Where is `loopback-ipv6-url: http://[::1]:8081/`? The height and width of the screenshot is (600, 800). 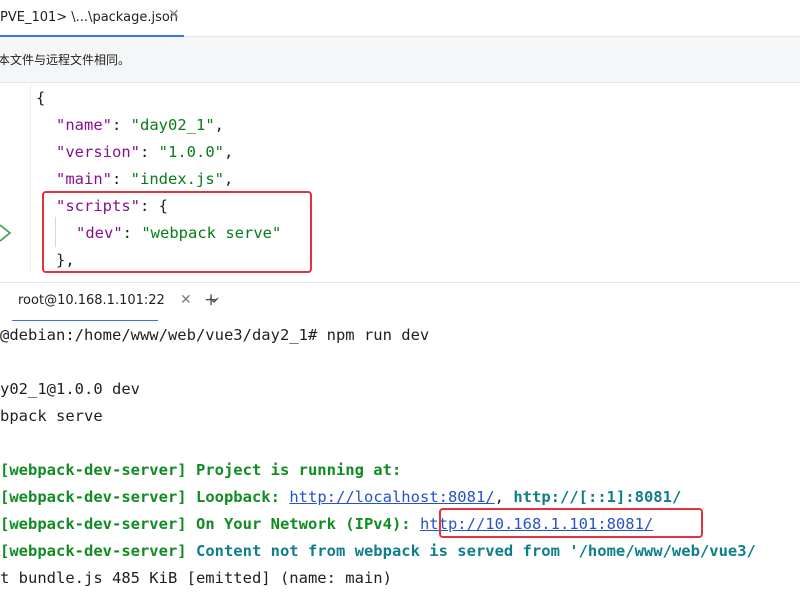 loopback-ipv6-url: http://[::1]:8081/ is located at coordinates (597, 497).